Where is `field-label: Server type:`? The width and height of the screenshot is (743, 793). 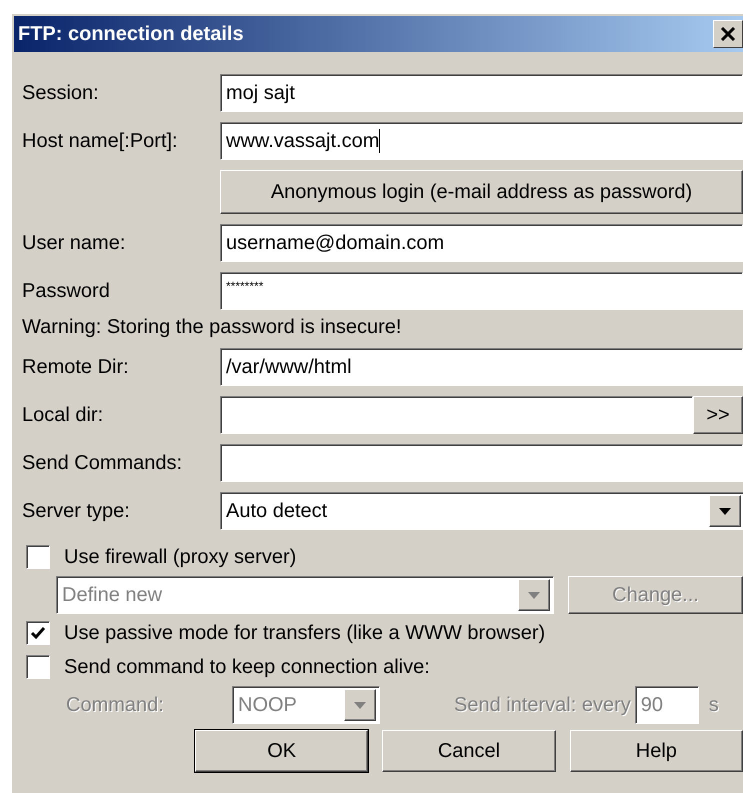 field-label: Server type: is located at coordinates (76, 511).